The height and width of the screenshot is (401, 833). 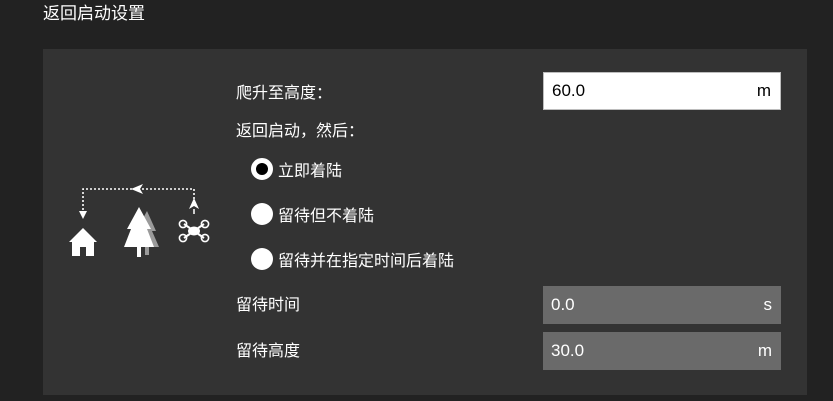 What do you see at coordinates (366, 260) in the screenshot?
I see `radio-loiter-then-land-label: 留待并在指定时间后着陆` at bounding box center [366, 260].